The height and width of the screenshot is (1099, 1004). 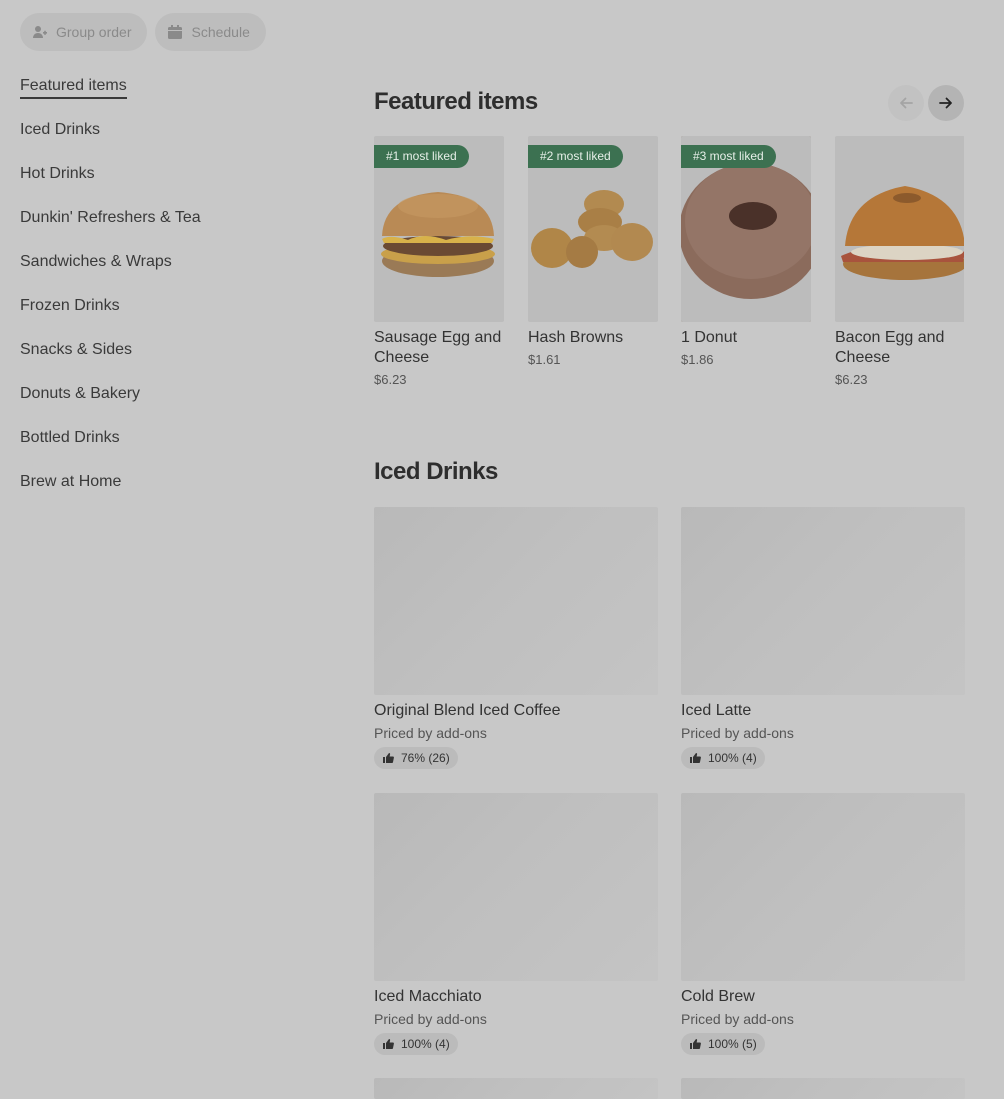 I want to click on carousel-next-button, so click(x=946, y=103).